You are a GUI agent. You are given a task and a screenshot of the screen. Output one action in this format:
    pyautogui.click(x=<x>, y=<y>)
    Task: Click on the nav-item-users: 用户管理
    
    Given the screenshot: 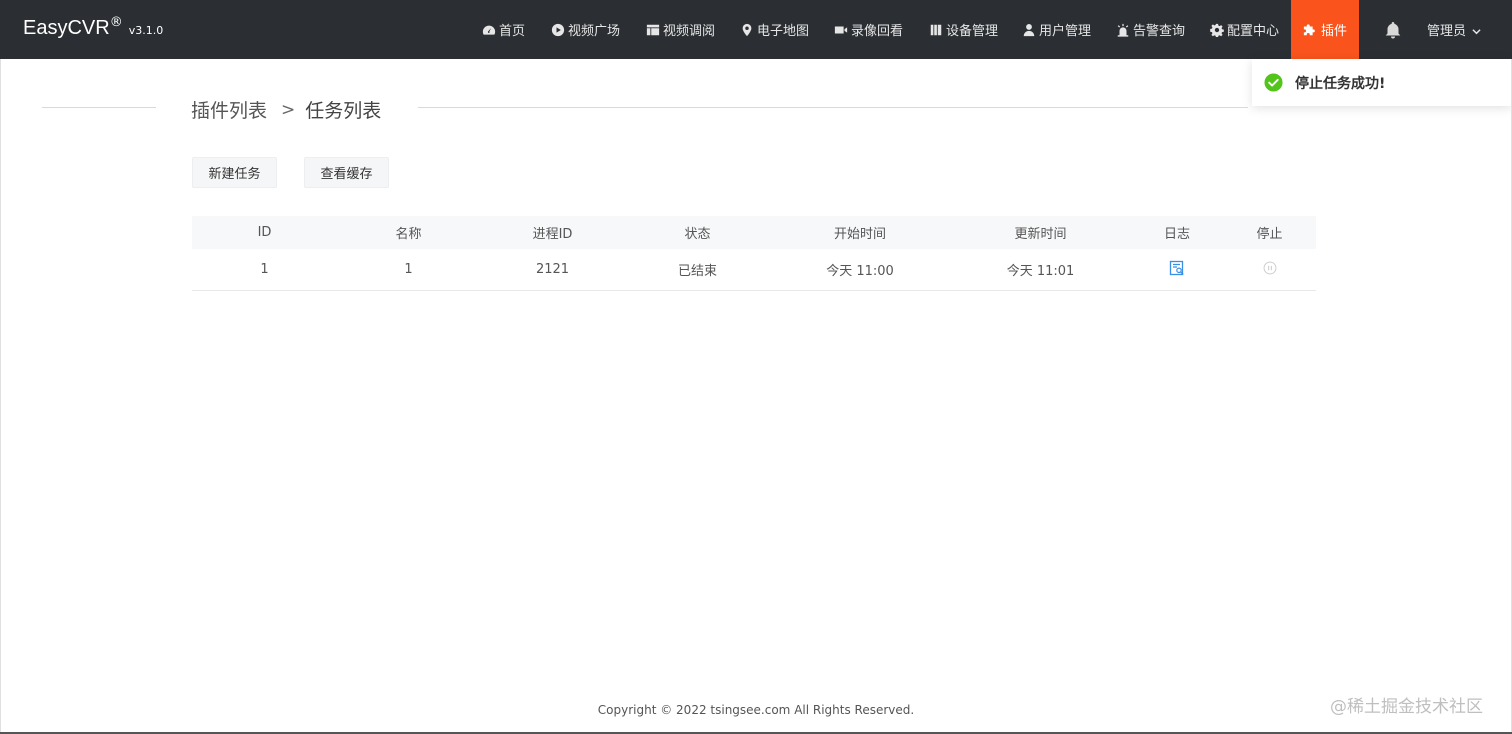 What is the action you would take?
    pyautogui.click(x=1056, y=29)
    